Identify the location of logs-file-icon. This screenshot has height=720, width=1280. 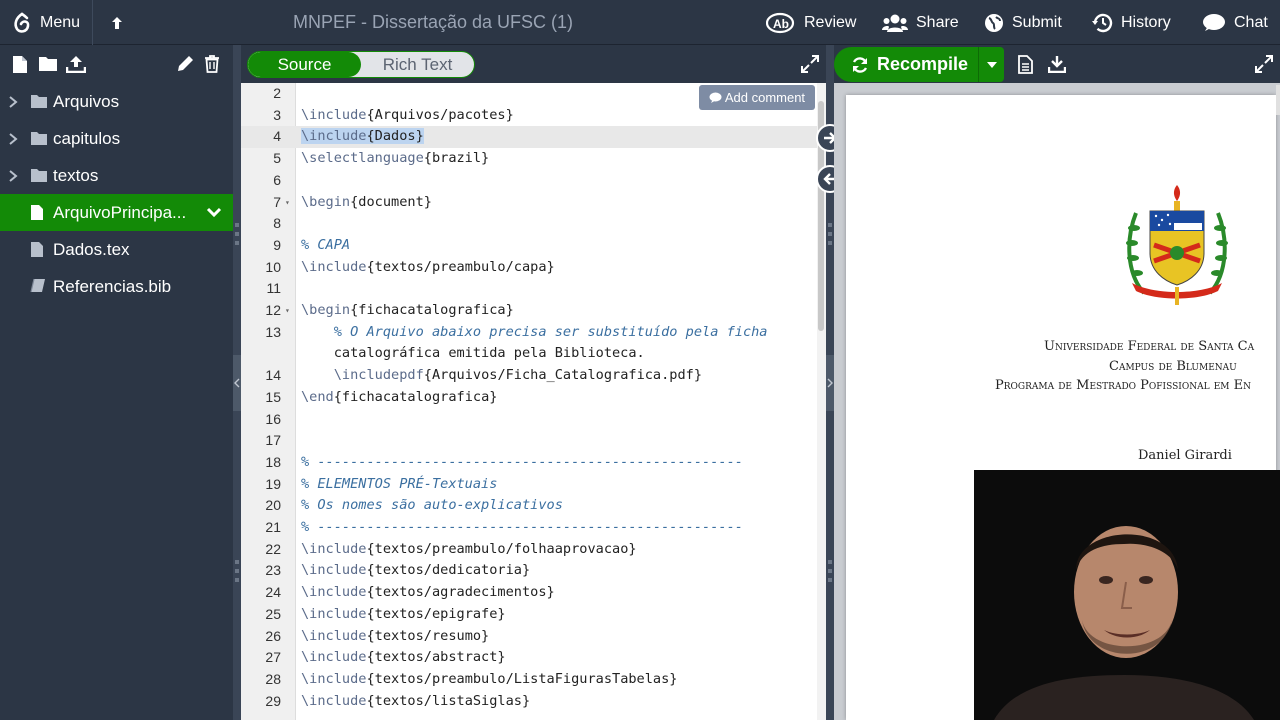
(1025, 67).